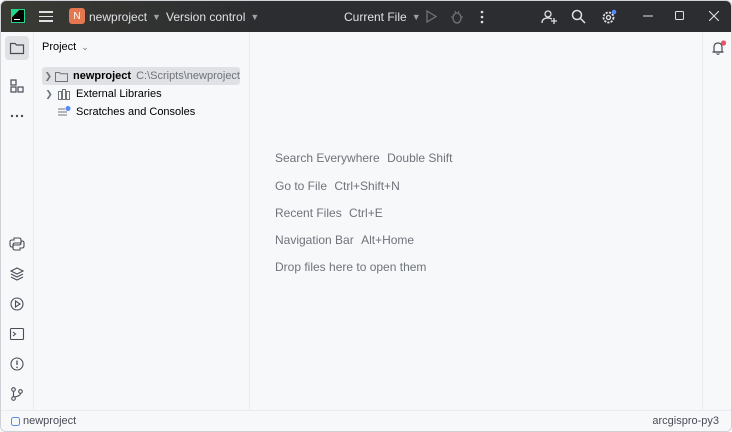 The width and height of the screenshot is (732, 432). I want to click on tree-item-external-libraries: ❯ External Libraries, so click(102, 94).